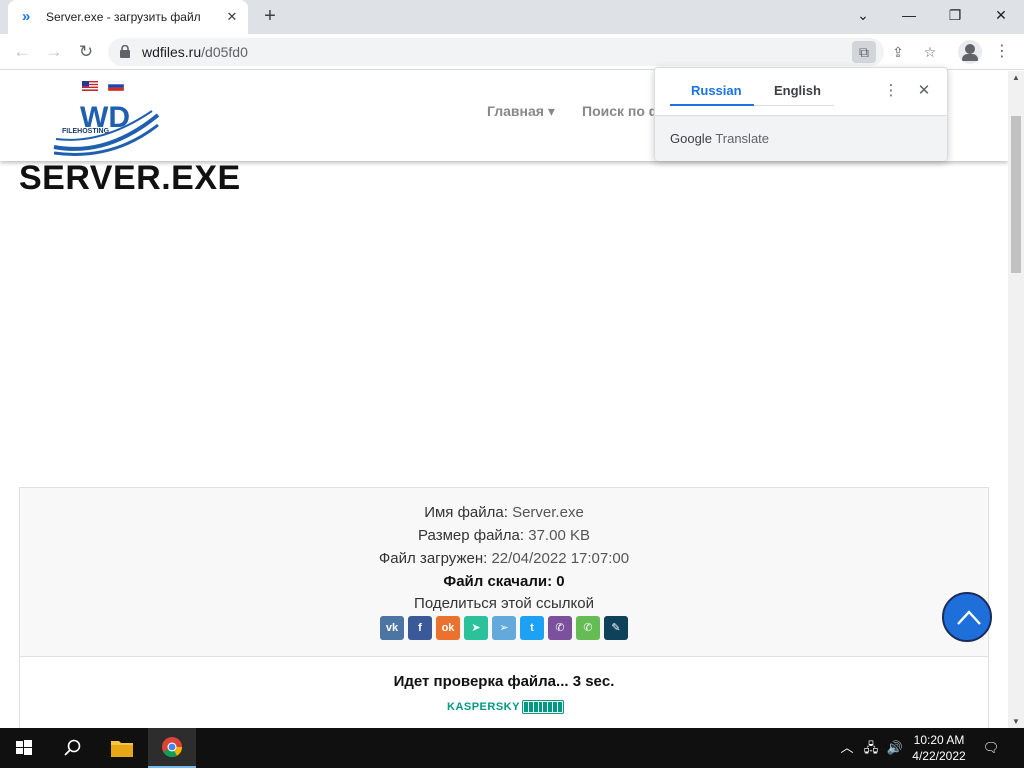 The image size is (1024, 773). What do you see at coordinates (448, 628) in the screenshot?
I see `share-odnoklassniki-icon: ok` at bounding box center [448, 628].